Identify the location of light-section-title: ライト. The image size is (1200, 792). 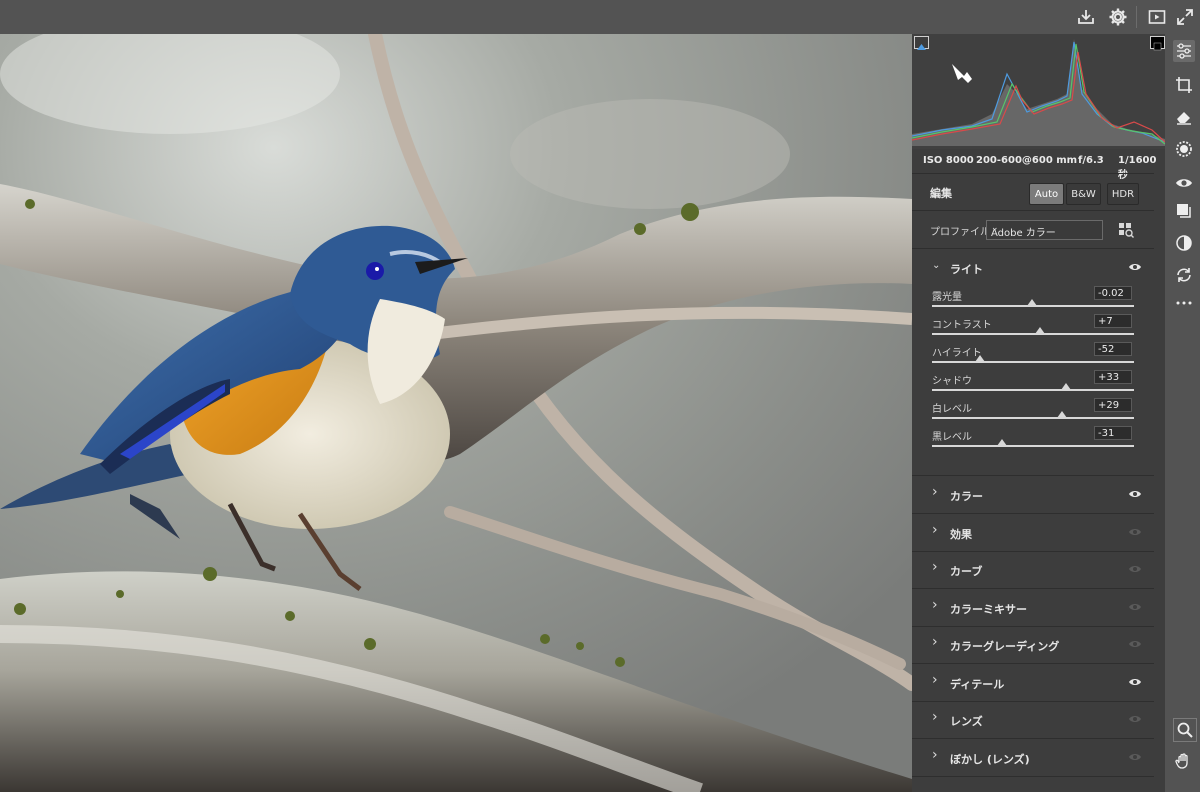
(966, 269).